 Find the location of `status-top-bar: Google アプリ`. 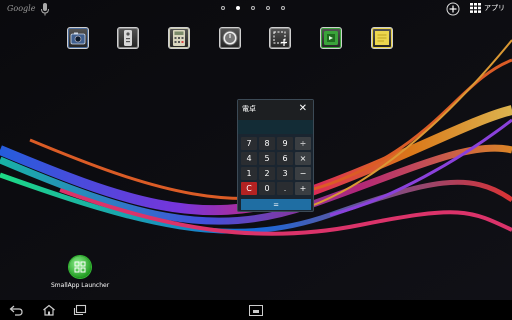

status-top-bar: Google アプリ is located at coordinates (256, 10).